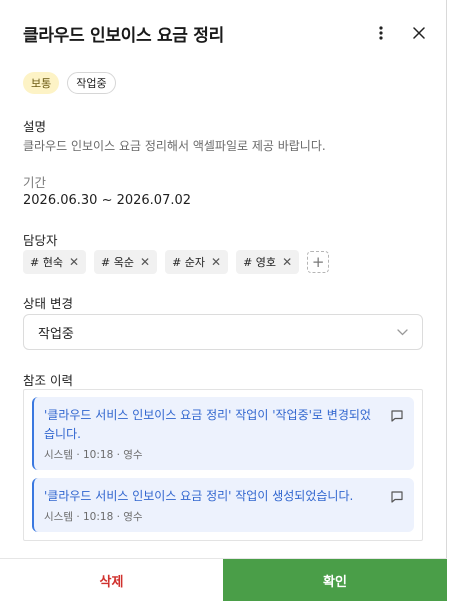 Image resolution: width=449 pixels, height=601 pixels. Describe the element at coordinates (225, 33) in the screenshot. I see `panel-header: 클라우드 인보이스 요금 정리` at that location.